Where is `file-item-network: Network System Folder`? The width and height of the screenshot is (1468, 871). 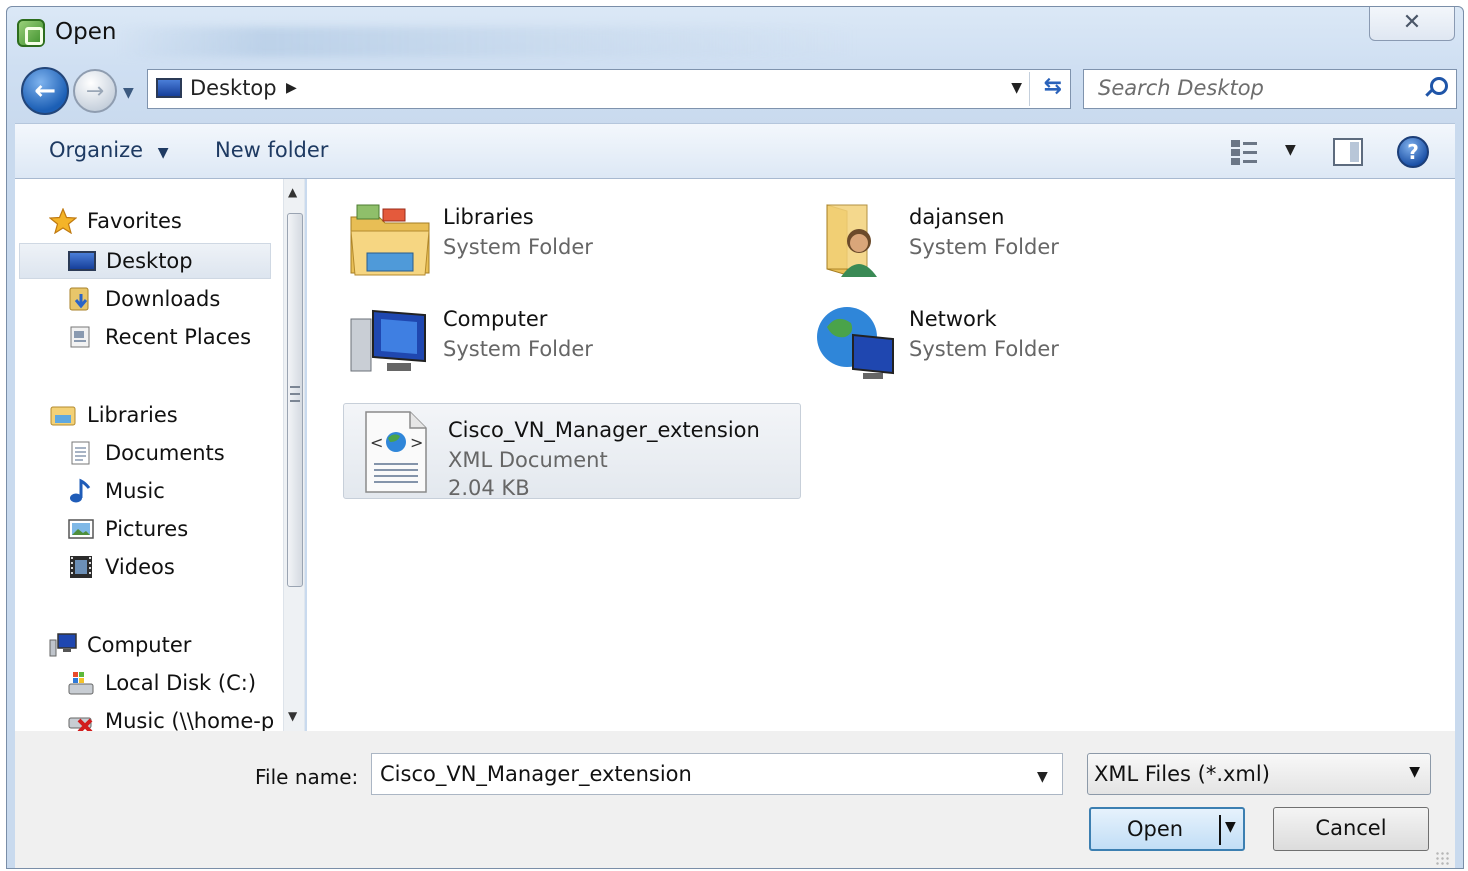 file-item-network: Network System Folder is located at coordinates (1034, 341).